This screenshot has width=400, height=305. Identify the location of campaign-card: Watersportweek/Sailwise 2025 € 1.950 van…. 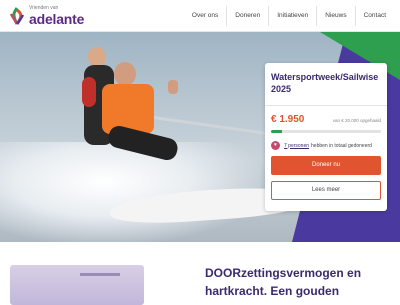
(326, 137).